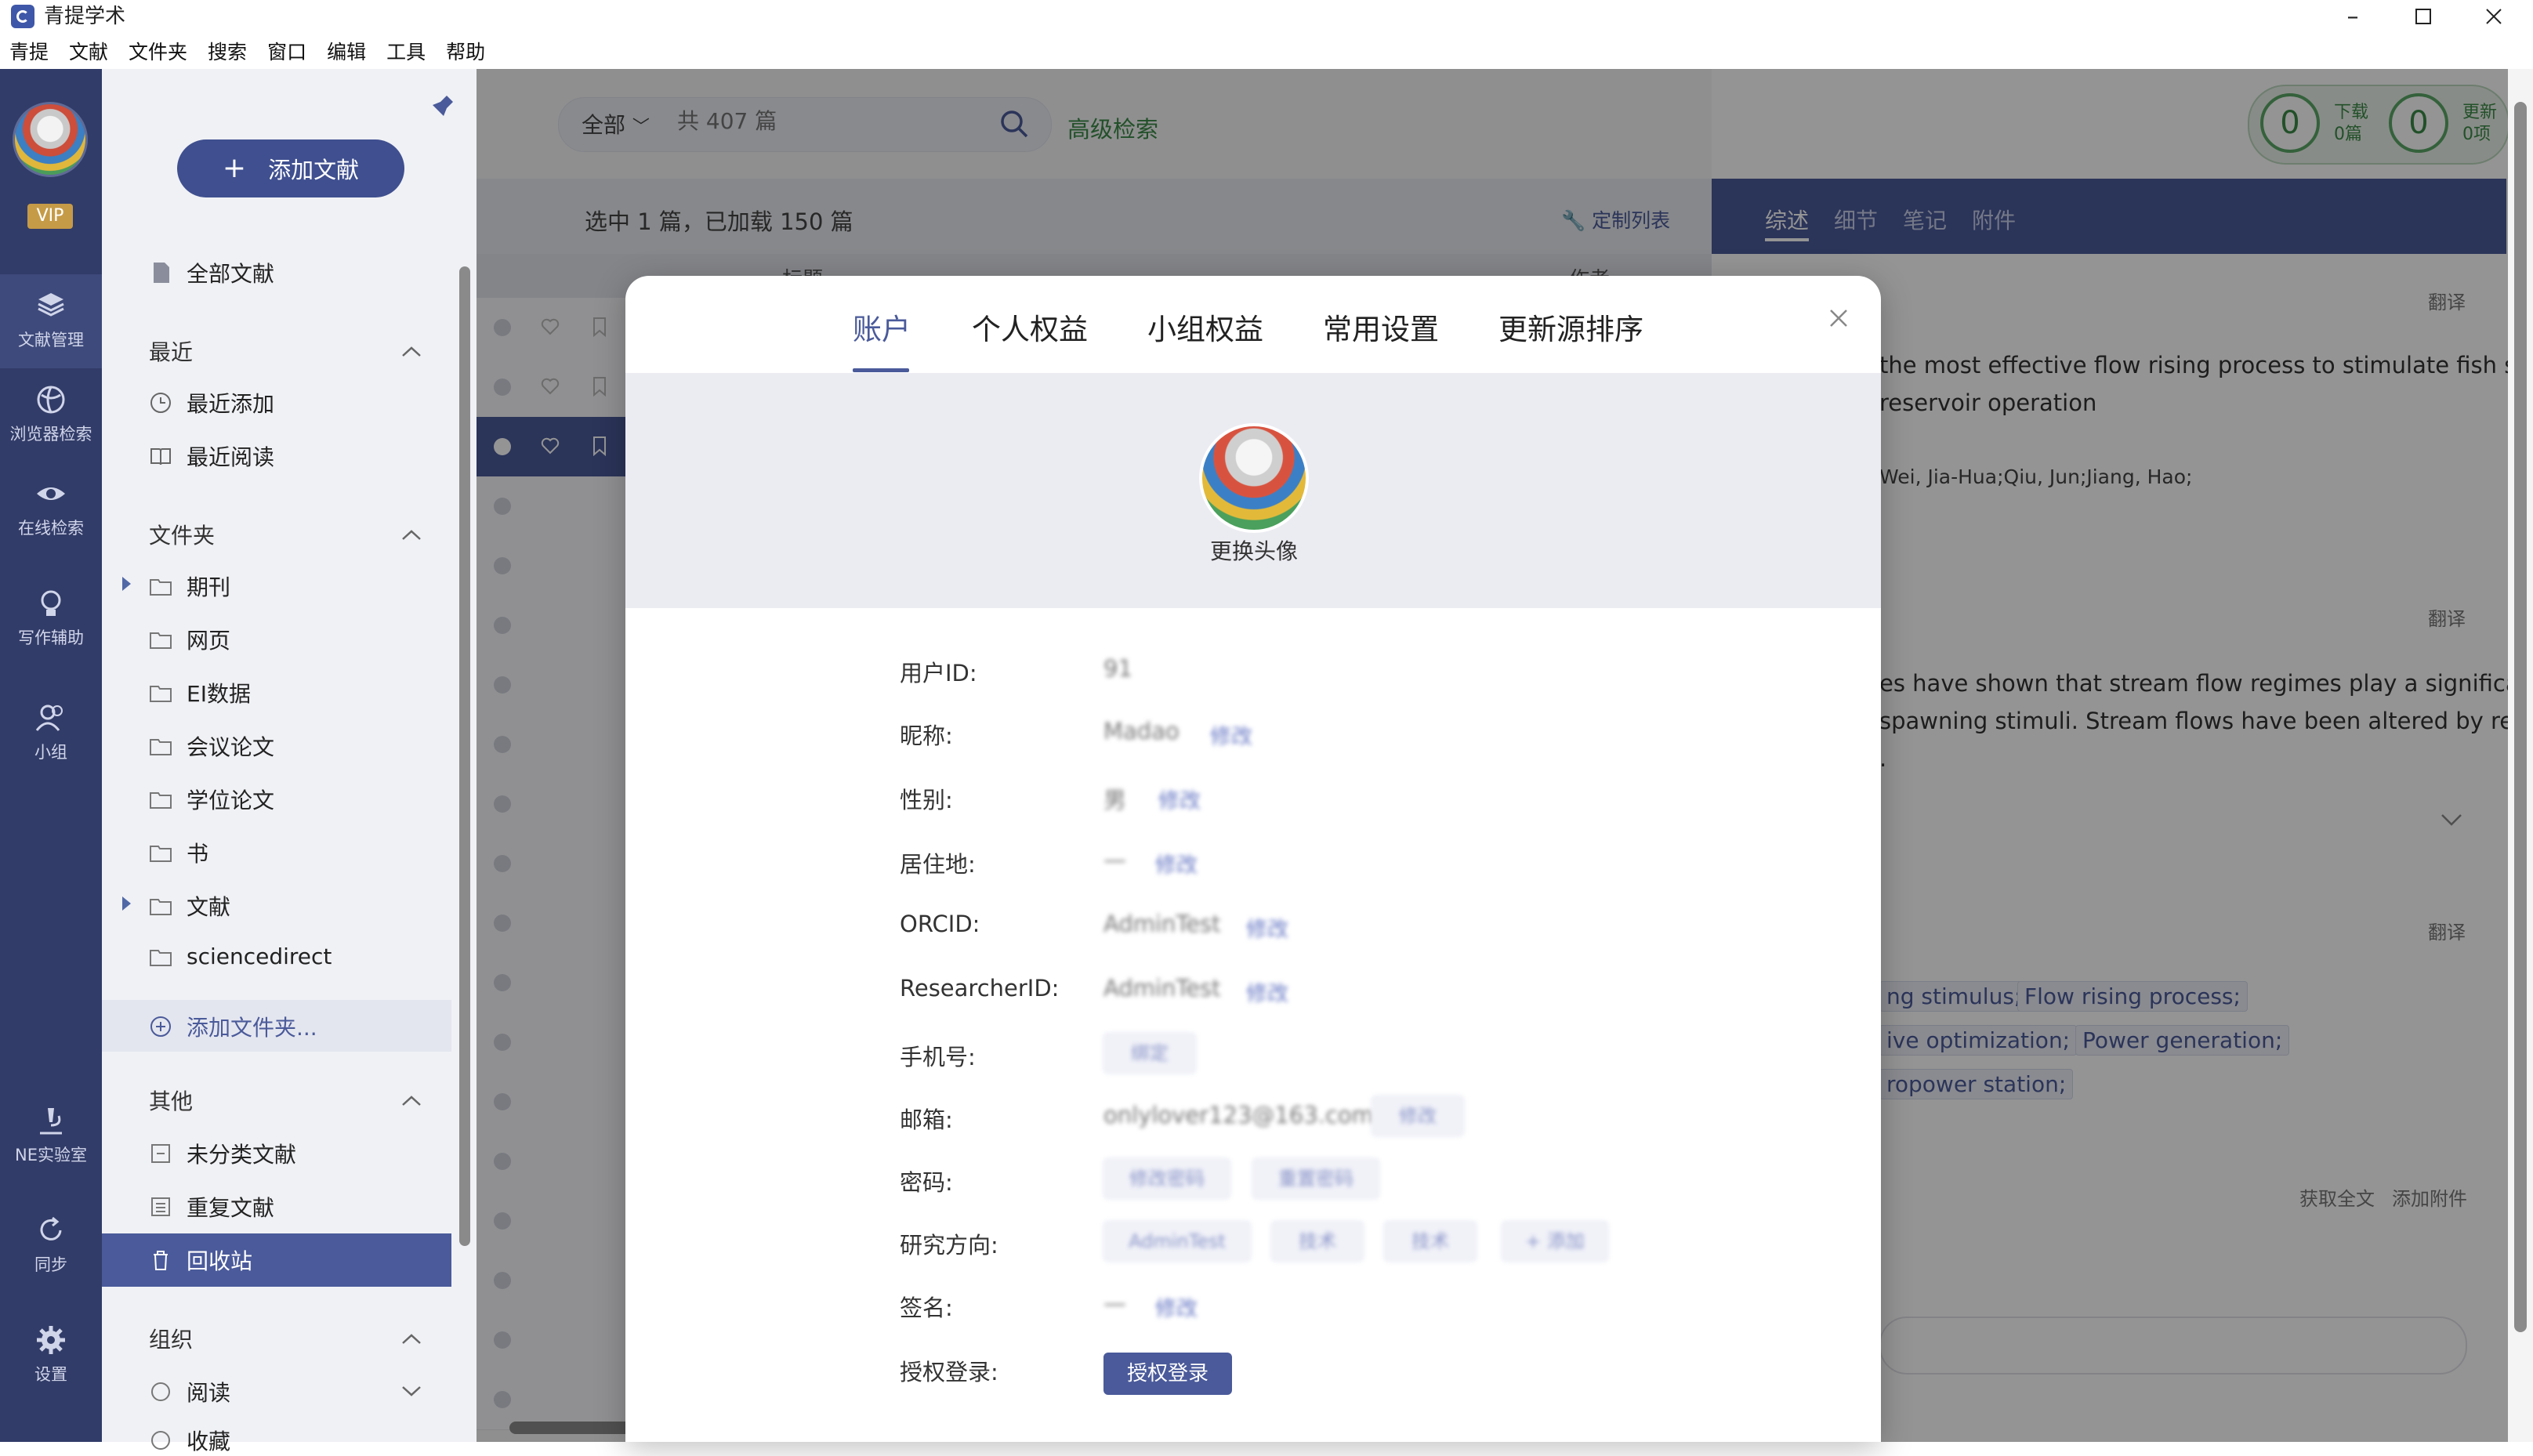  What do you see at coordinates (51, 1228) in the screenshot?
I see `sync-icon` at bounding box center [51, 1228].